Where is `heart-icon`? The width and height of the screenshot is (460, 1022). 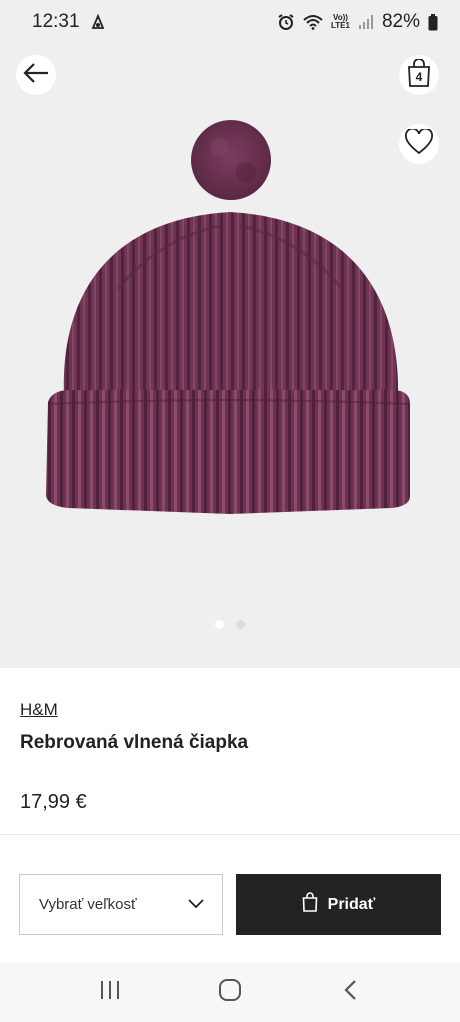
heart-icon is located at coordinates (419, 143).